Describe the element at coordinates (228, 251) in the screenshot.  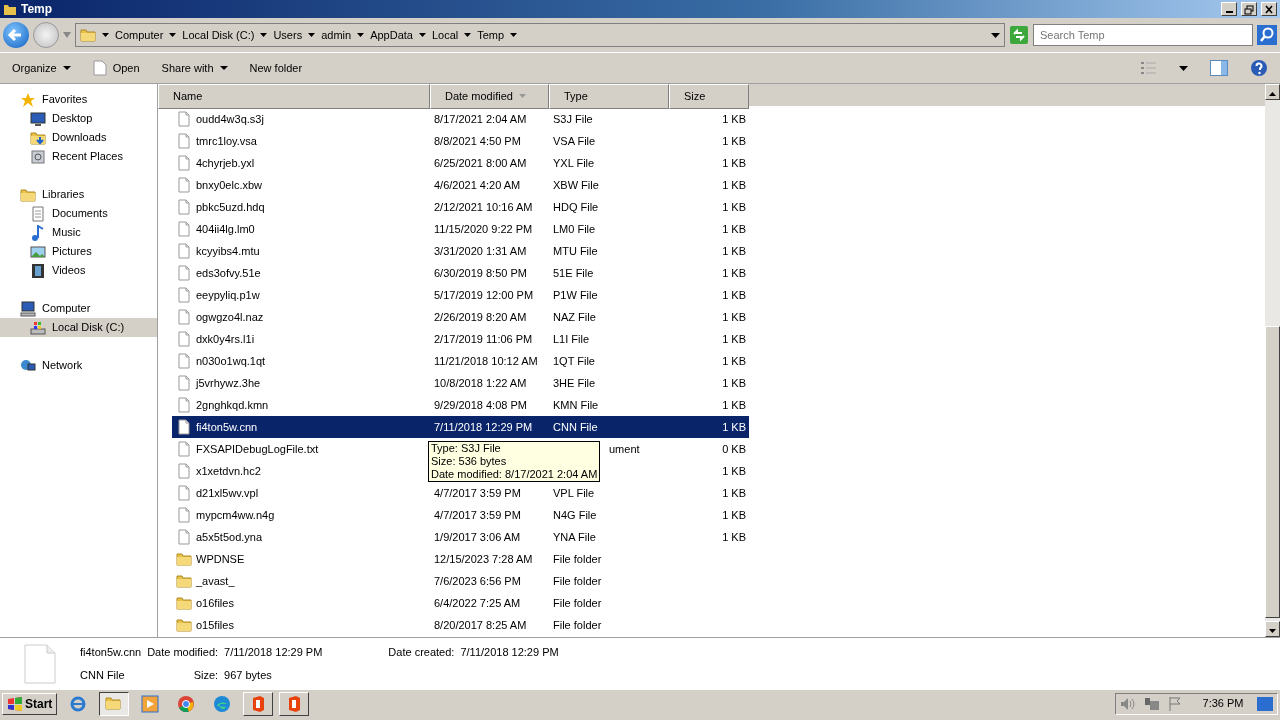
I see `file-name: kcyyibs4.mtu` at that location.